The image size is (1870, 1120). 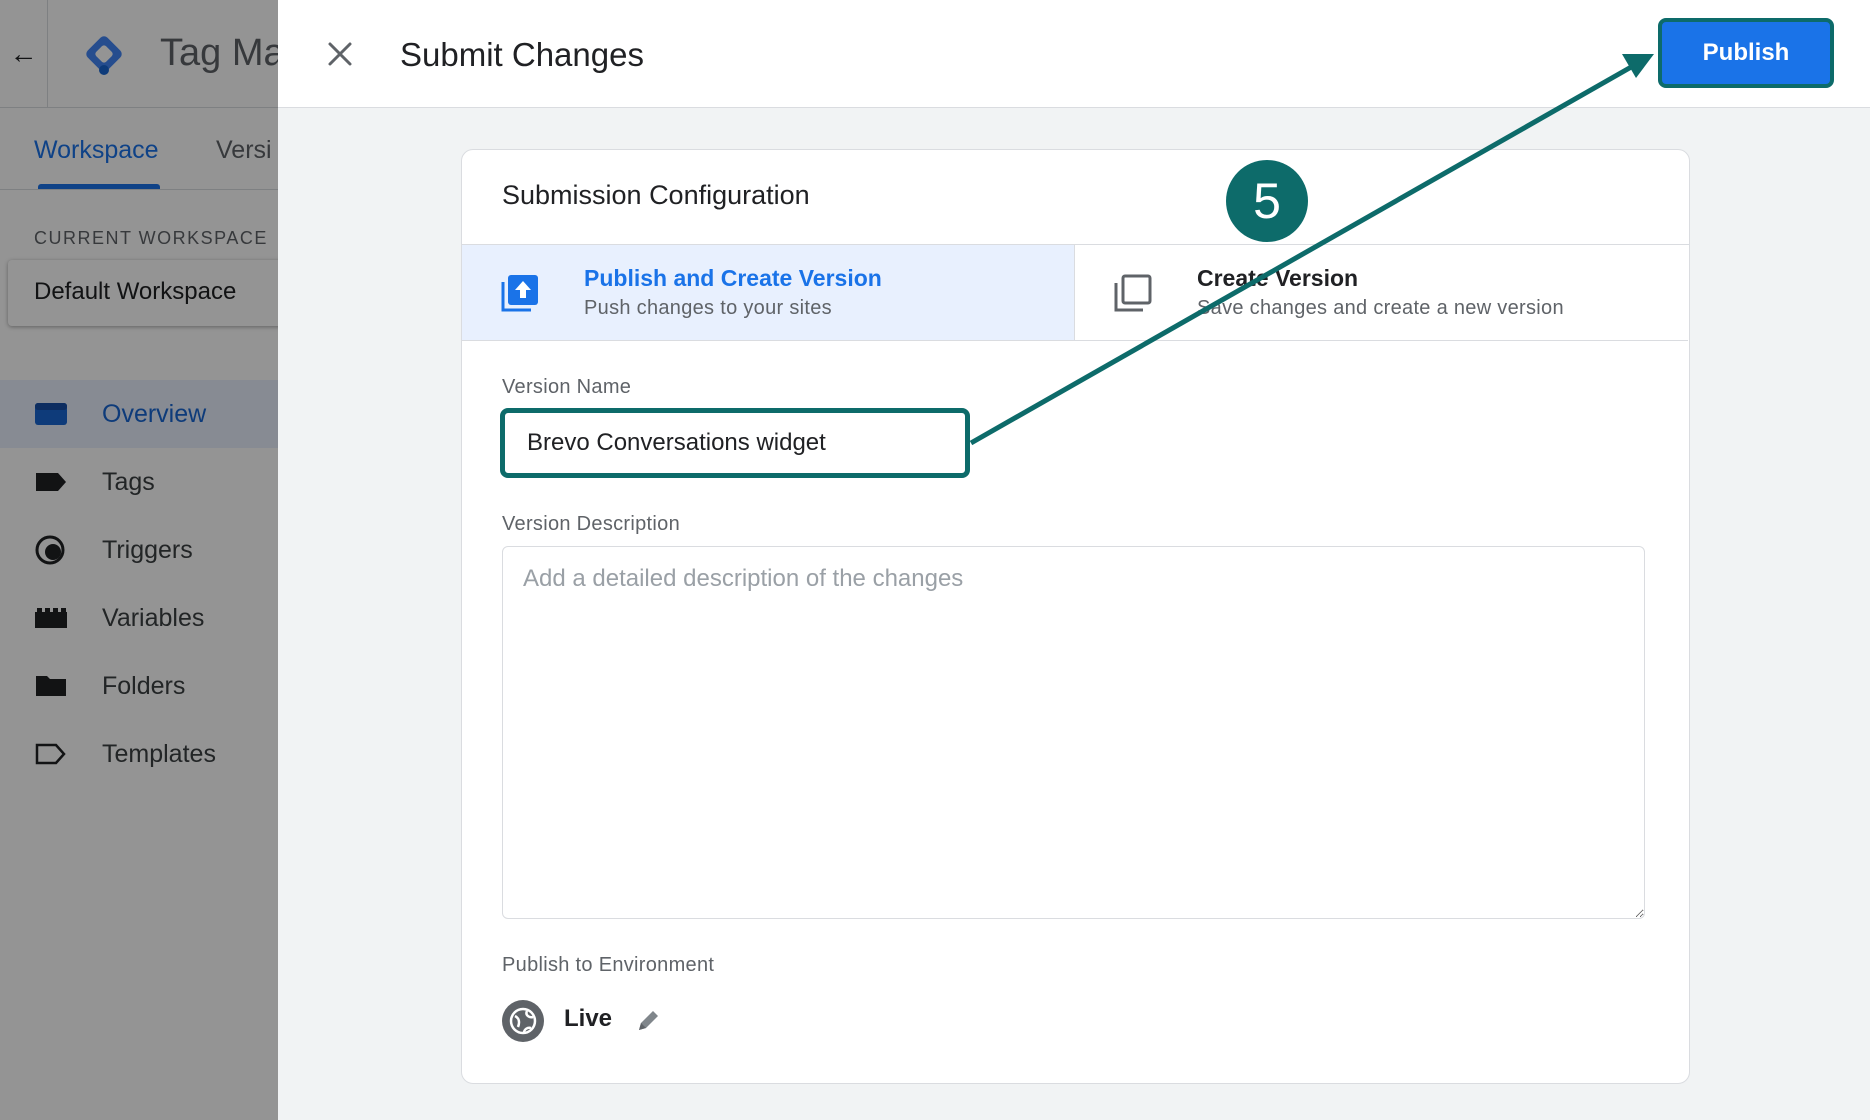 I want to click on copy-icon, so click(x=1133, y=293).